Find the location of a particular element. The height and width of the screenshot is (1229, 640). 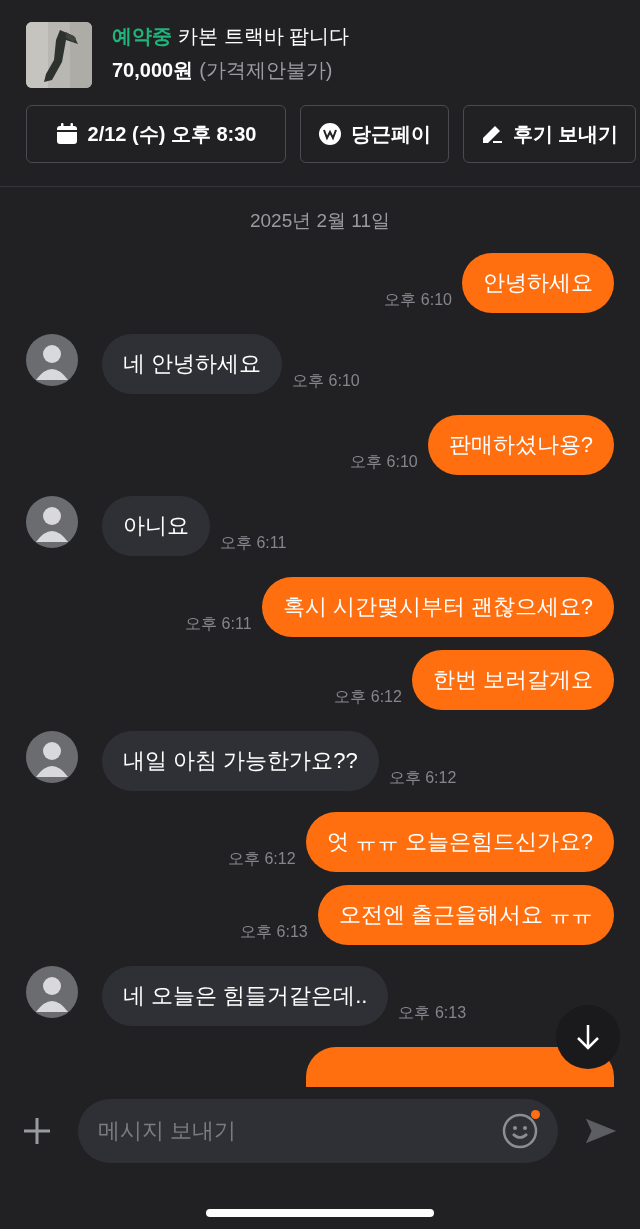

message-bubble: 내일 아침 가능한가요?? is located at coordinates (240, 761).